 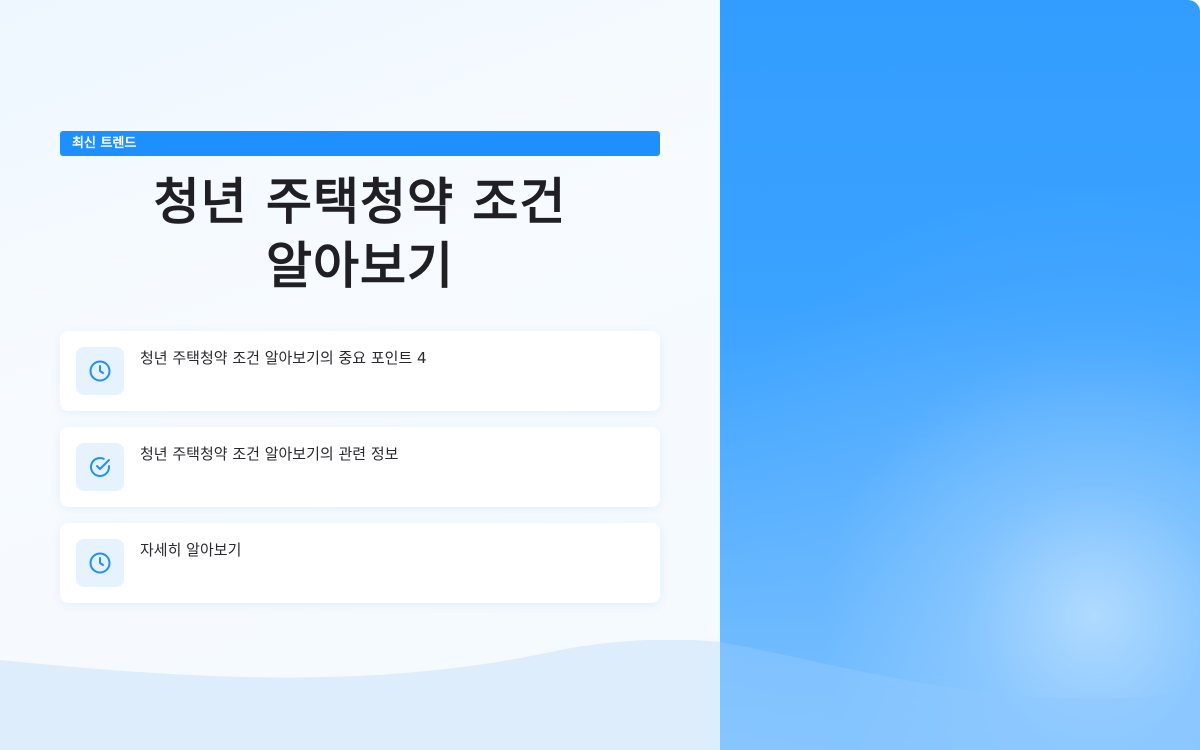 What do you see at coordinates (269, 454) in the screenshot?
I see `related-info-label: 청년 주택청약 조건 알아보기의 관련 정보` at bounding box center [269, 454].